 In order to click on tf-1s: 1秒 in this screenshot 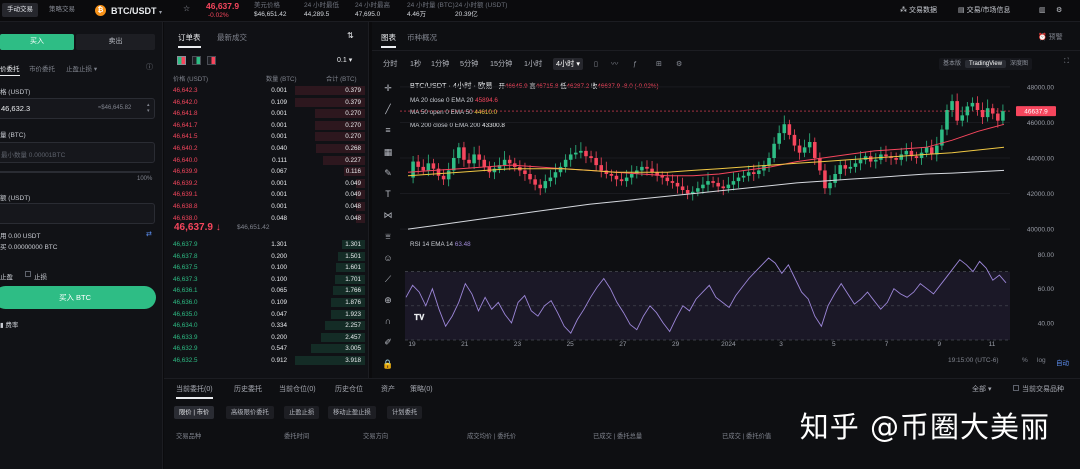, I will do `click(415, 64)`.